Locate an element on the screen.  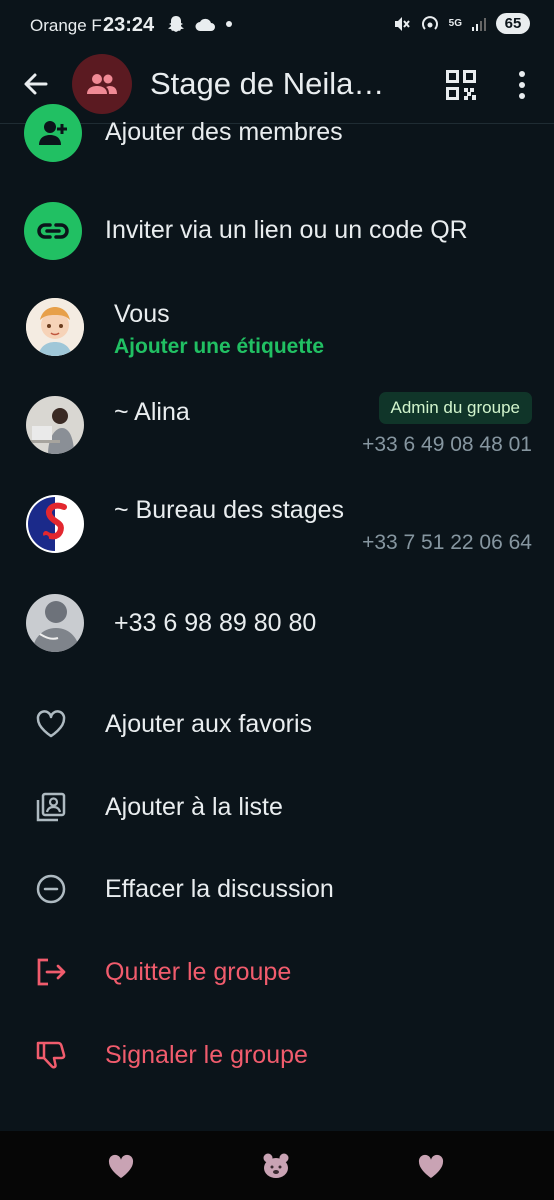
dot-icon is located at coordinates (229, 24).